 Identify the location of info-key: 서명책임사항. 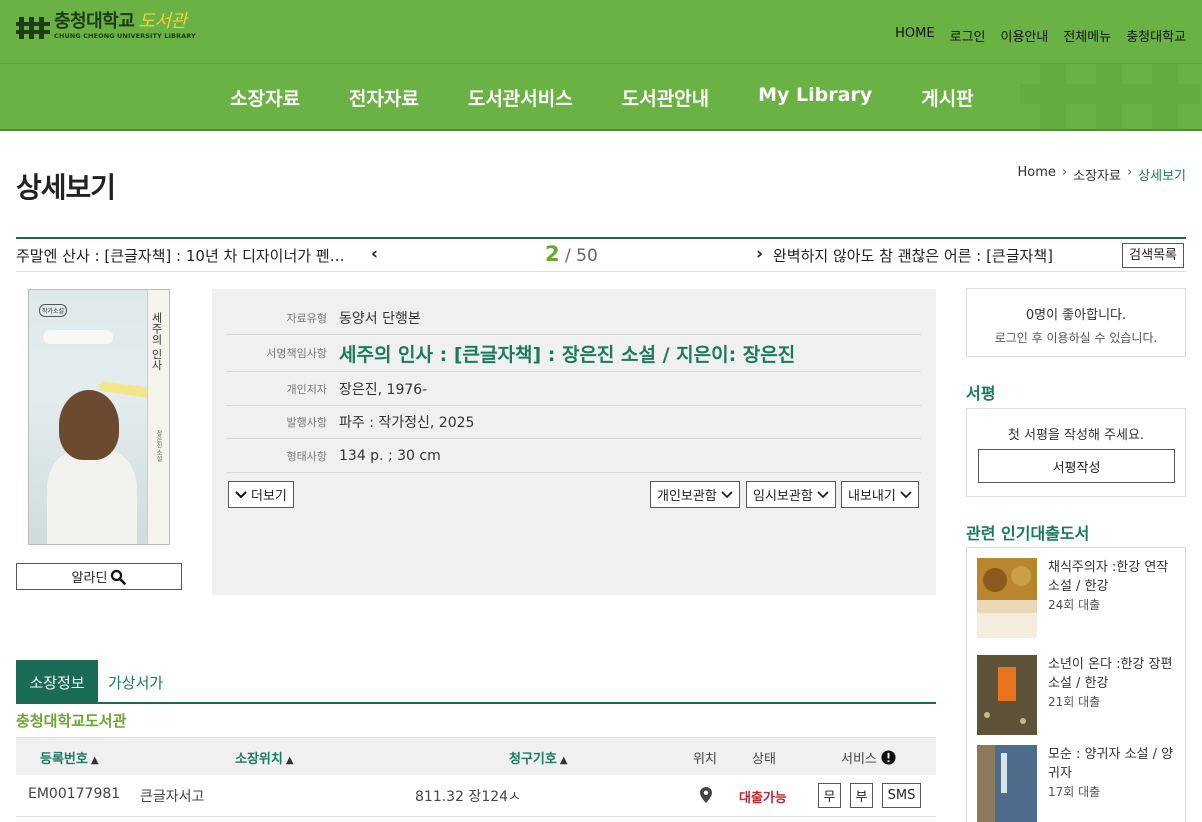
(296, 353).